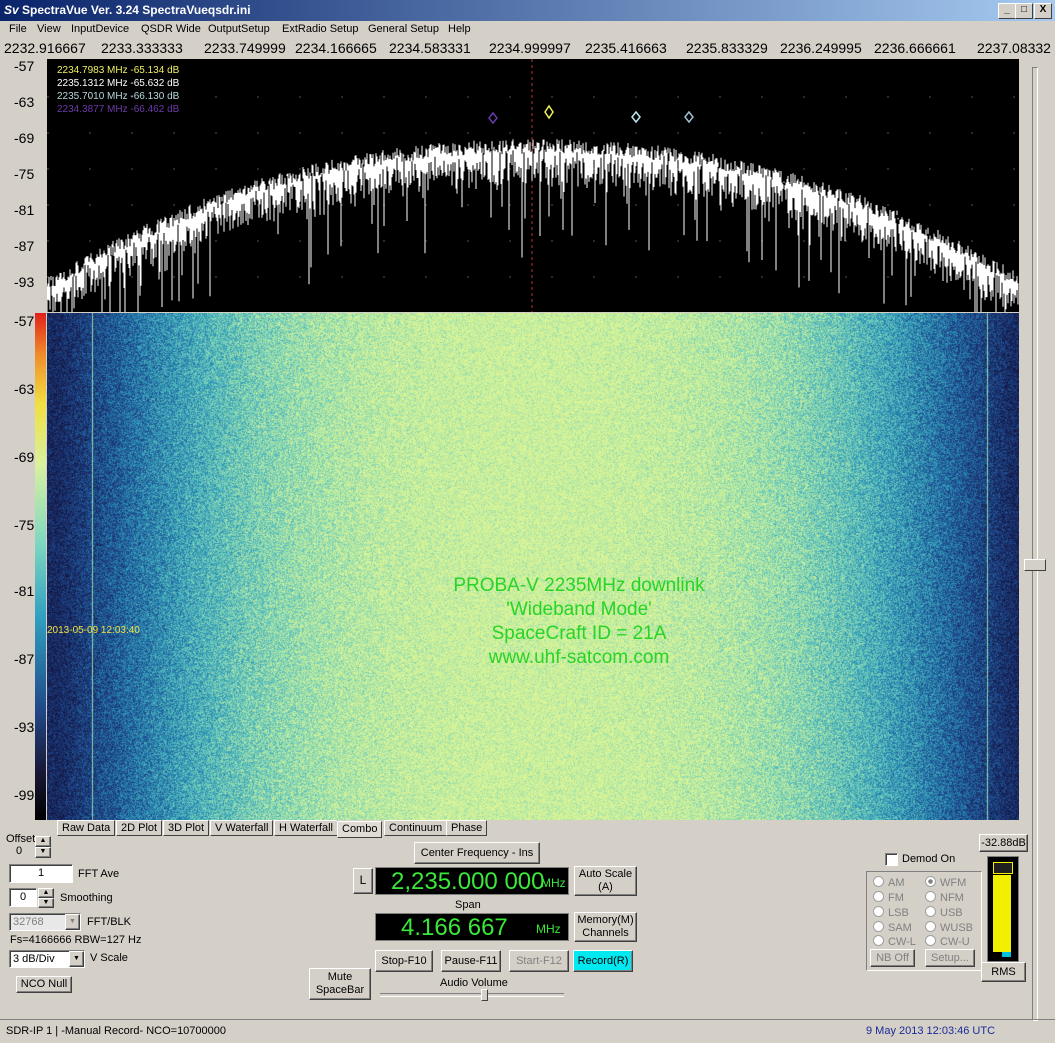 The height and width of the screenshot is (1043, 1055). What do you see at coordinates (821, 48) in the screenshot?
I see `freq-tick-label: 2236.249995` at bounding box center [821, 48].